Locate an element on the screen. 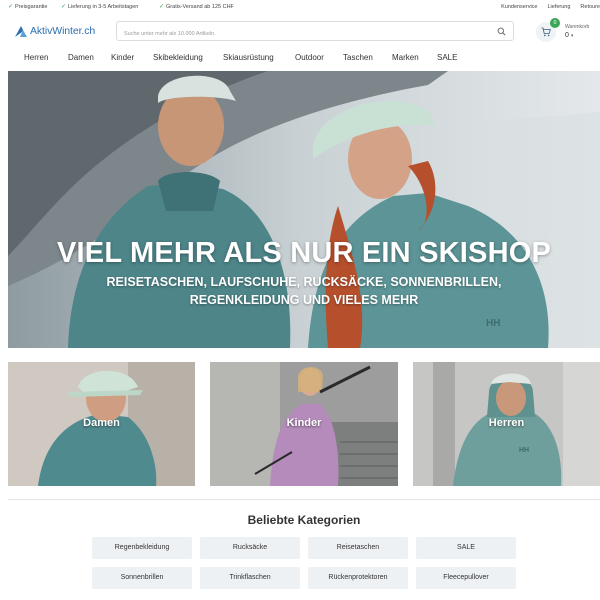 The image size is (600, 600). hero-title: VIEL MEHR ALS NUR EIN SKISHOP is located at coordinates (304, 253).